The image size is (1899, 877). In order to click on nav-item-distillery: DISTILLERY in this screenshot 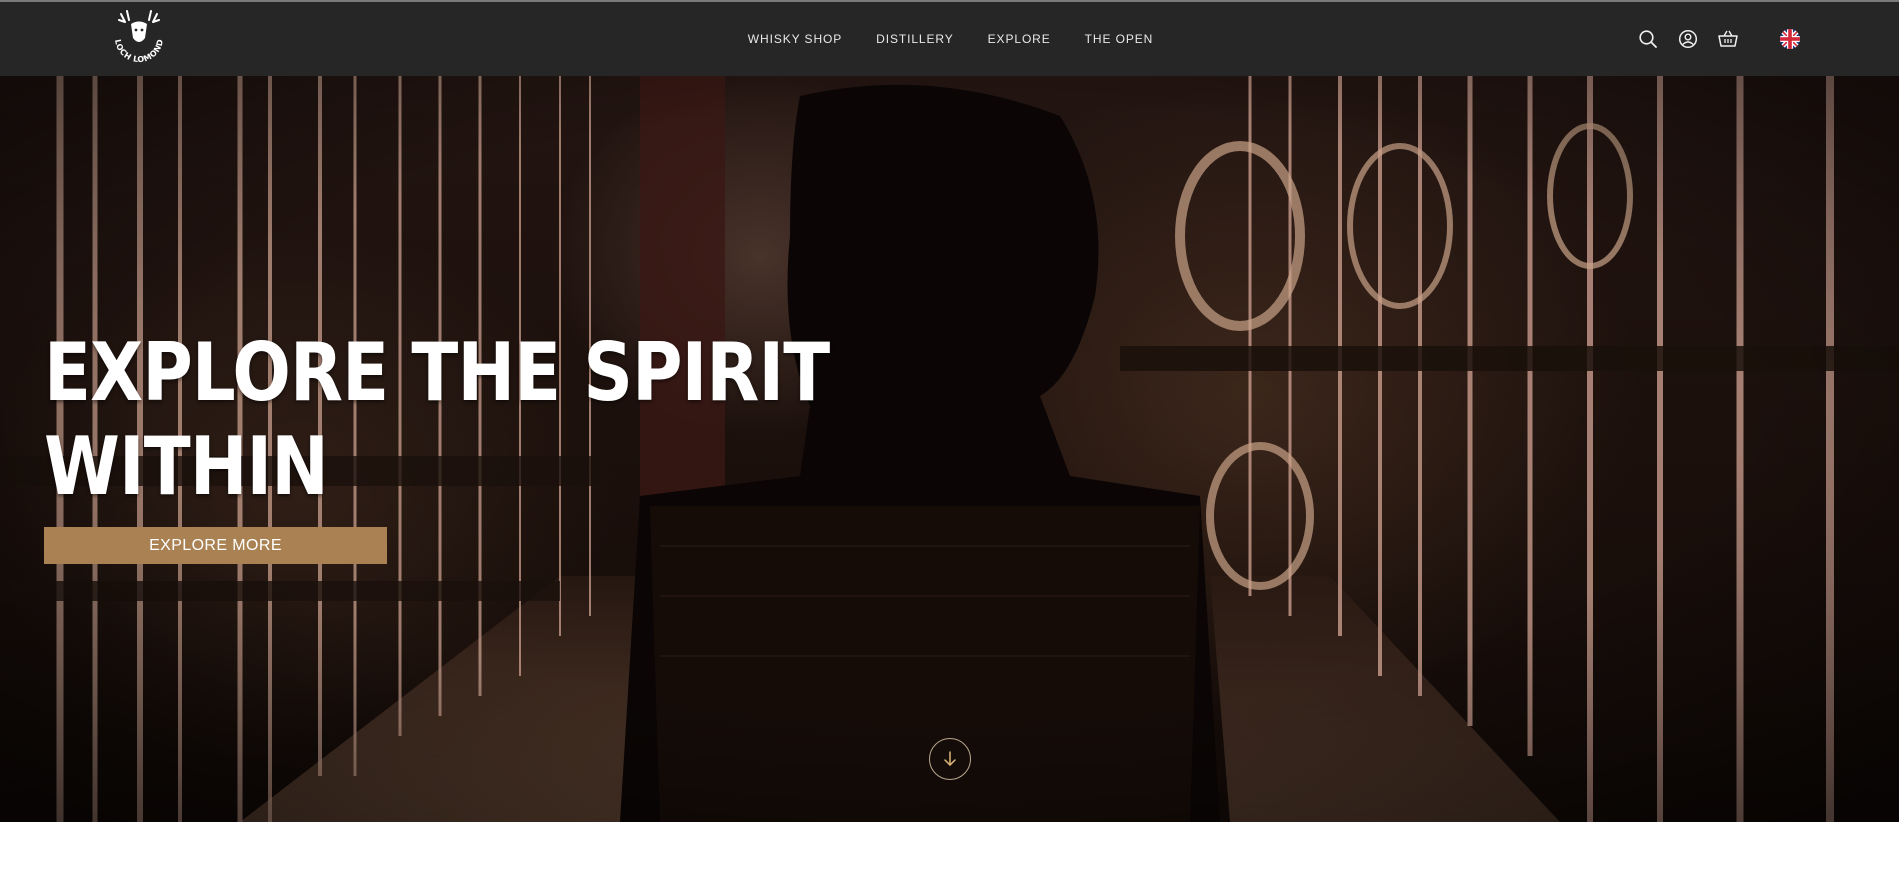, I will do `click(914, 39)`.